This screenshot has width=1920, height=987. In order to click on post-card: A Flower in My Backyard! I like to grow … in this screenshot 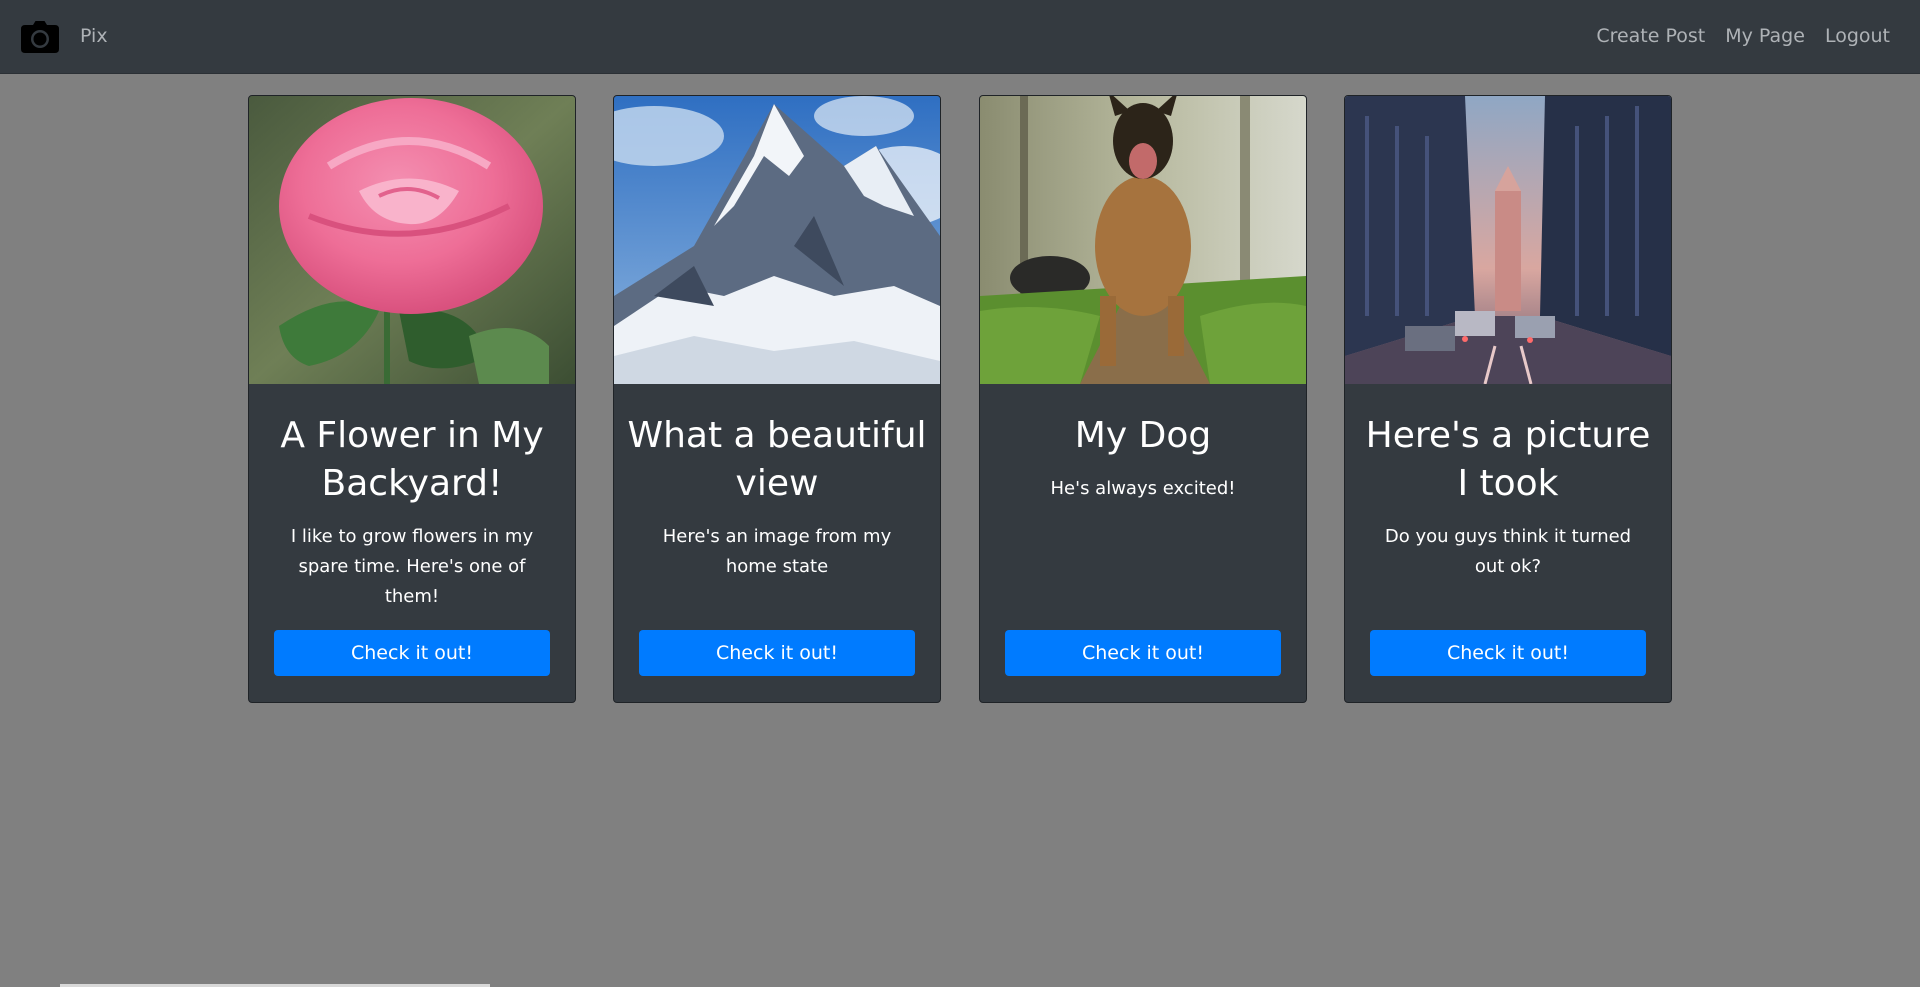, I will do `click(412, 399)`.